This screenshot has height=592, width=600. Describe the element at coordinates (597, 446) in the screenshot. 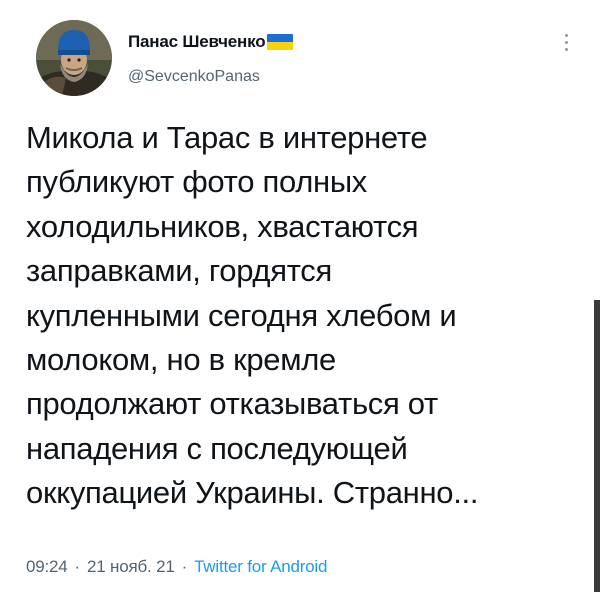

I see `scrollbar` at that location.